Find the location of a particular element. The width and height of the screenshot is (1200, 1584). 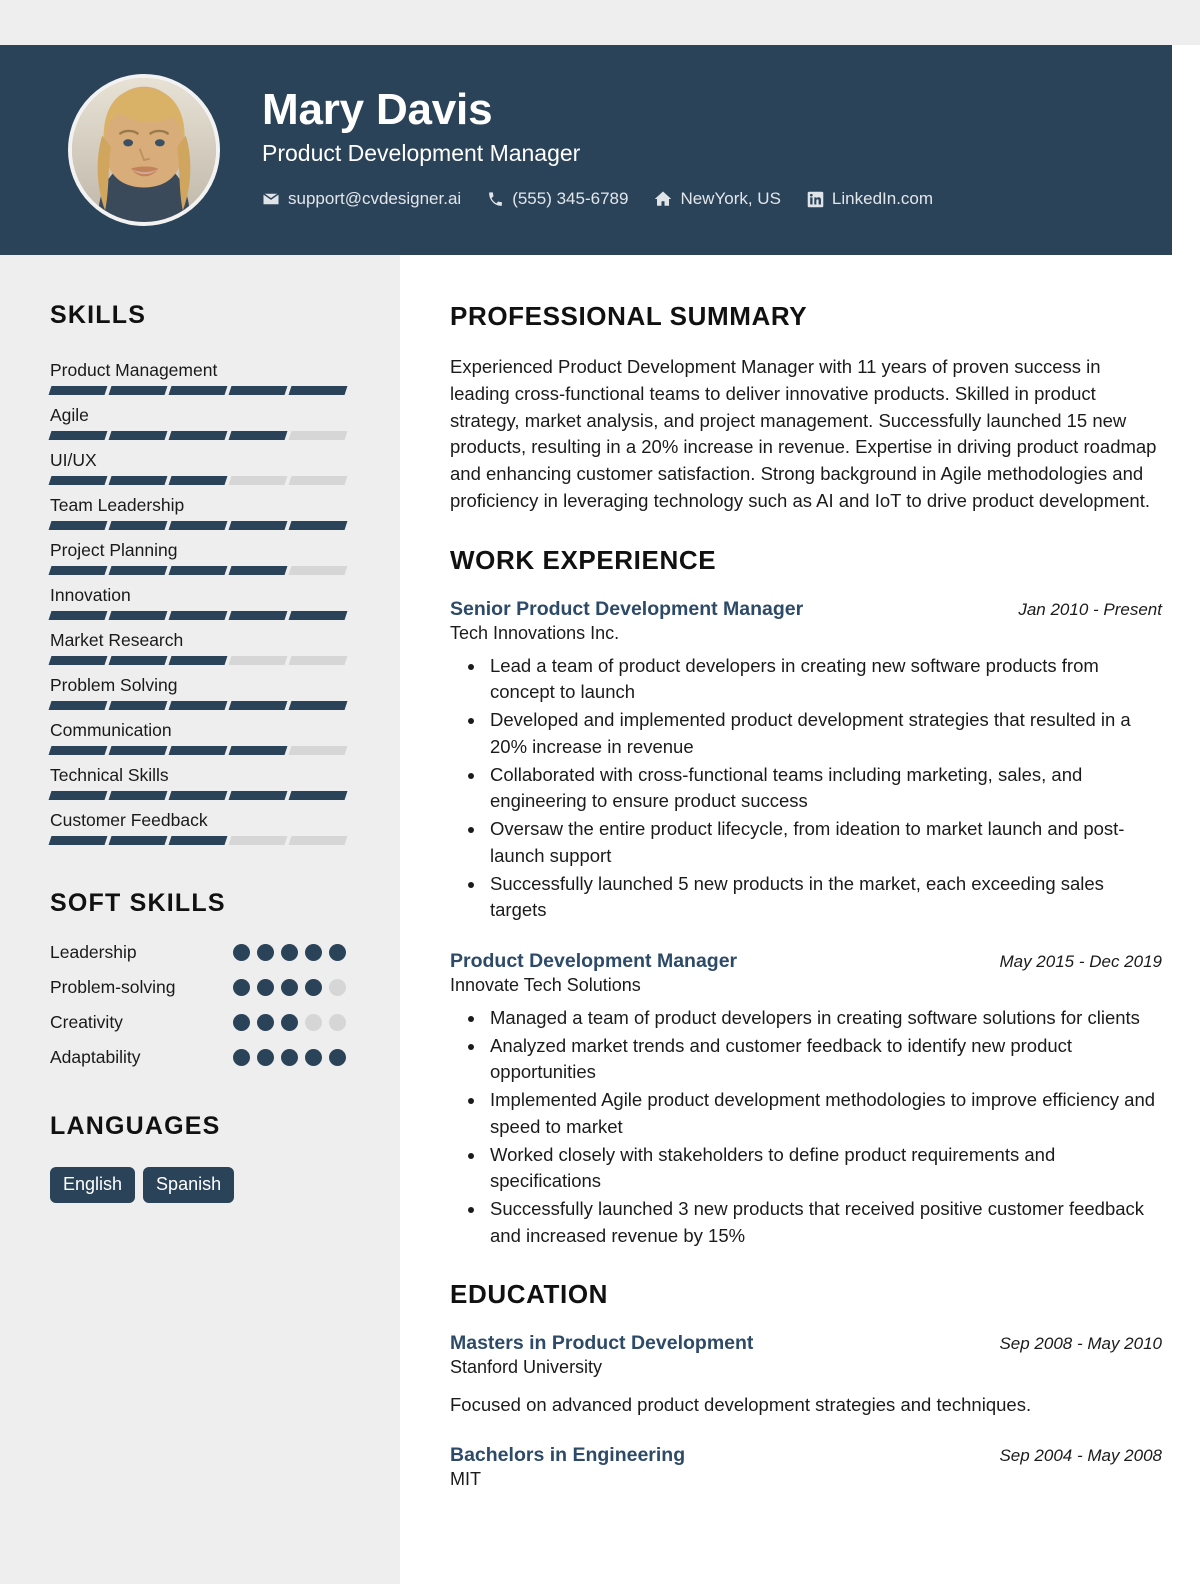

soft-skill-label: Creativity is located at coordinates (86, 1022).